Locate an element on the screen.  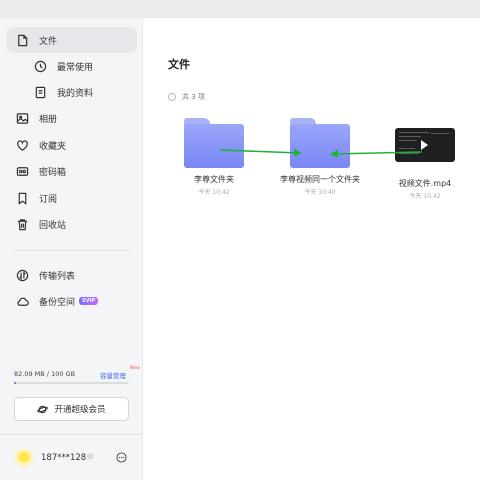
sidebar-divider is located at coordinates (72, 250).